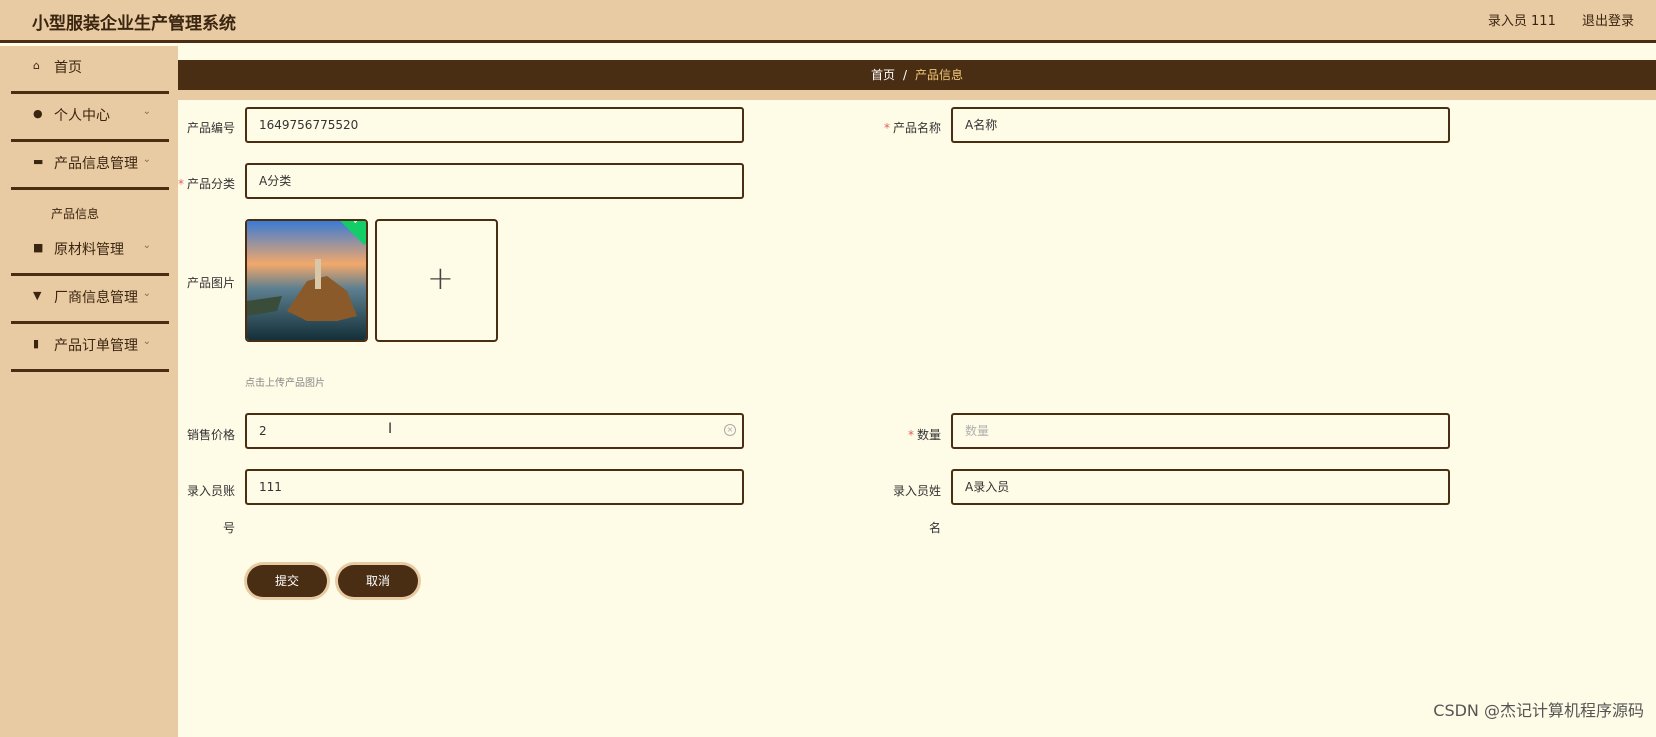 Image resolution: width=1656 pixels, height=737 pixels. Describe the element at coordinates (75, 214) in the screenshot. I see `submenu-item-label: 产品信息` at that location.